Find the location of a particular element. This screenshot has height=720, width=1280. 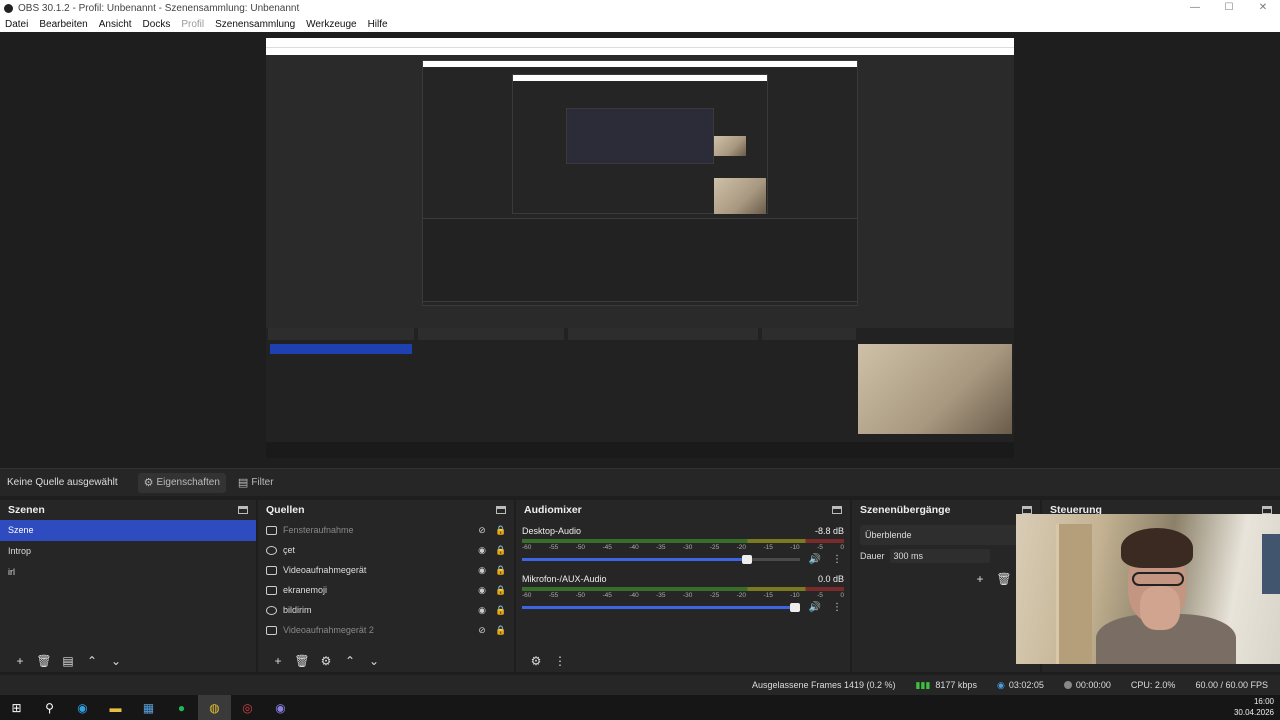

preview-mini-webcam is located at coordinates (935, 389).